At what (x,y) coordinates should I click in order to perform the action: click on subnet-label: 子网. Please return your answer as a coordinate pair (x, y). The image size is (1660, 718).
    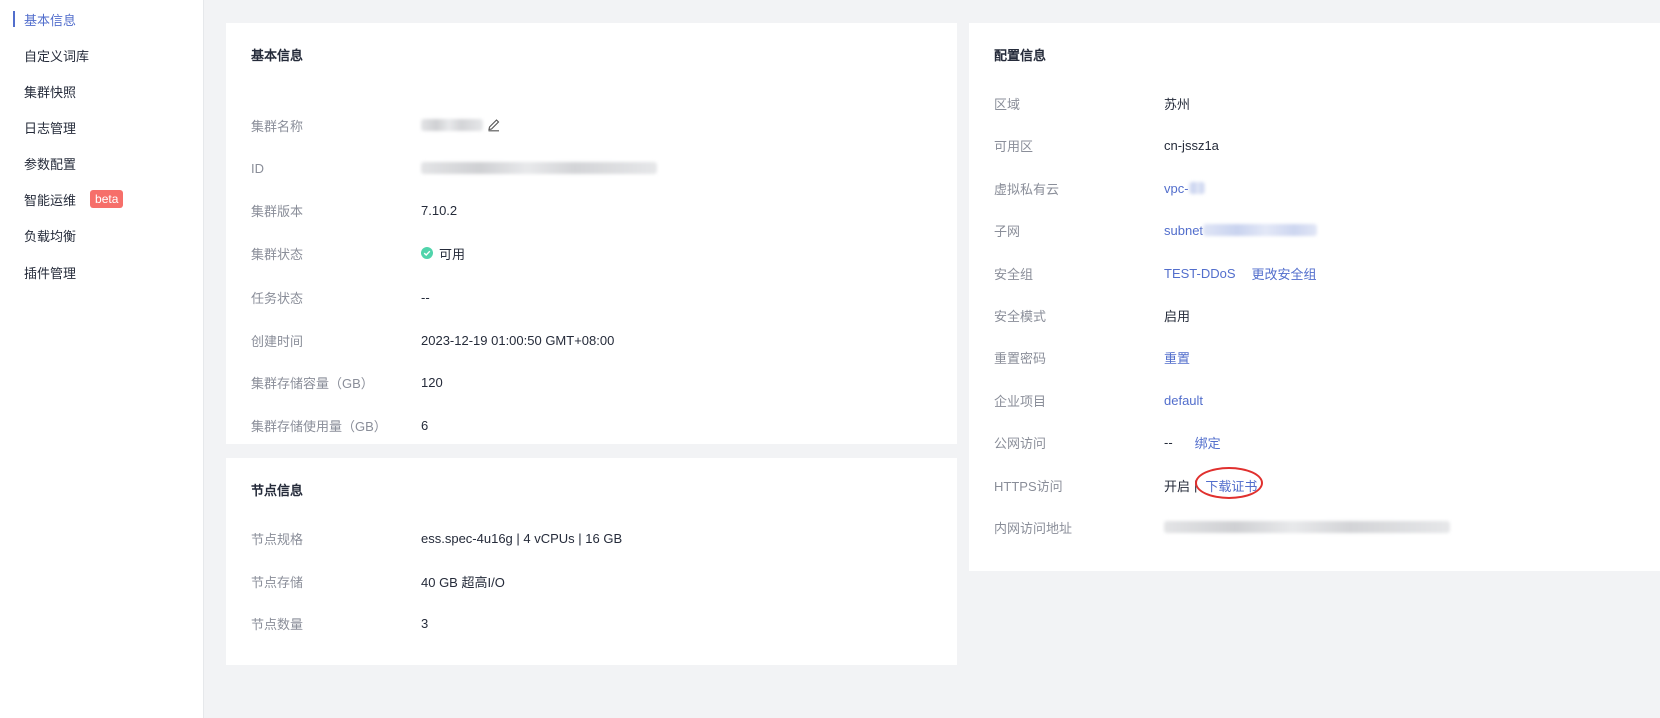
    Looking at the image, I should click on (1007, 231).